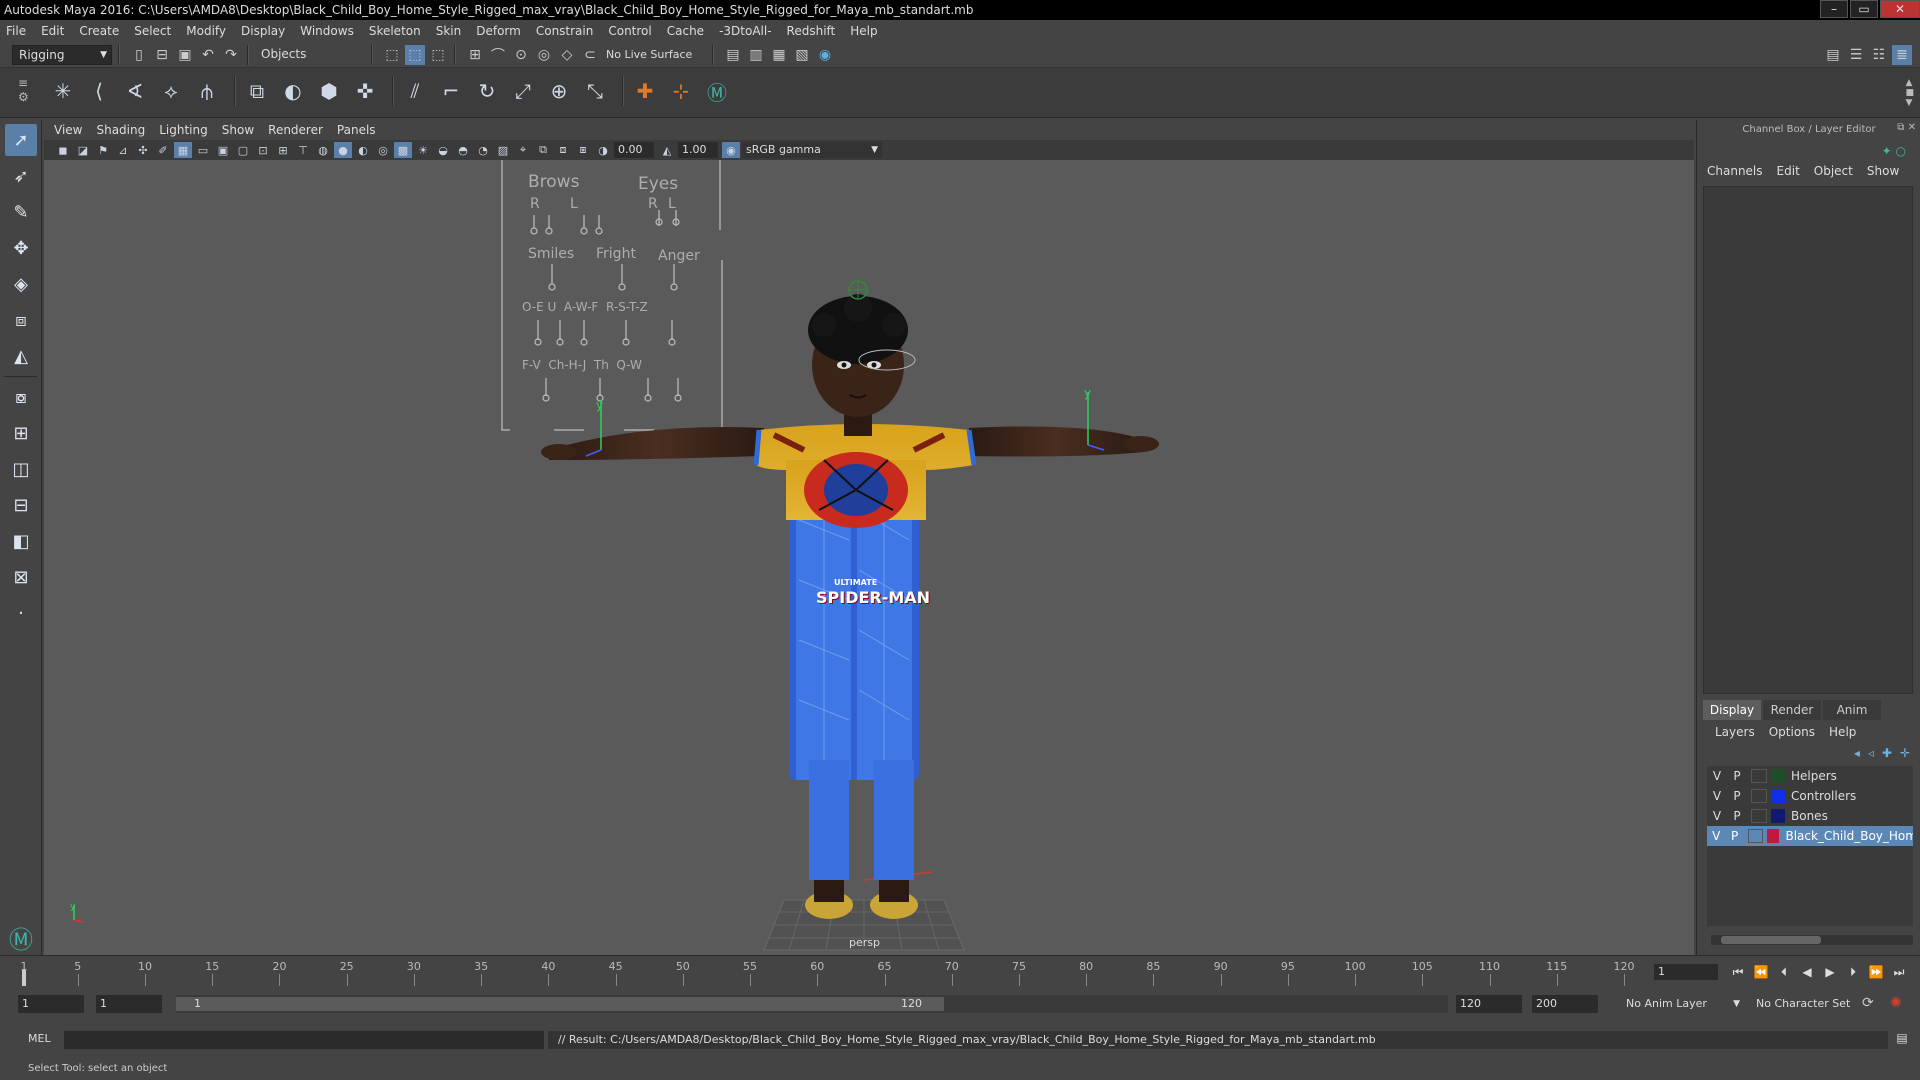  What do you see at coordinates (21, 397) in the screenshot?
I see `quick-layout-icon: ⧇` at bounding box center [21, 397].